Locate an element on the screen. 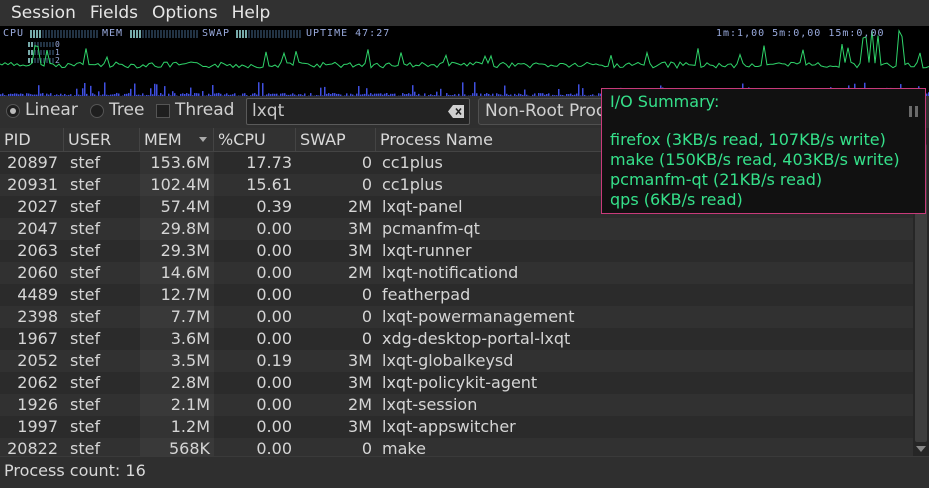 This screenshot has height=488, width=929. tree-label: Tree is located at coordinates (126, 110).